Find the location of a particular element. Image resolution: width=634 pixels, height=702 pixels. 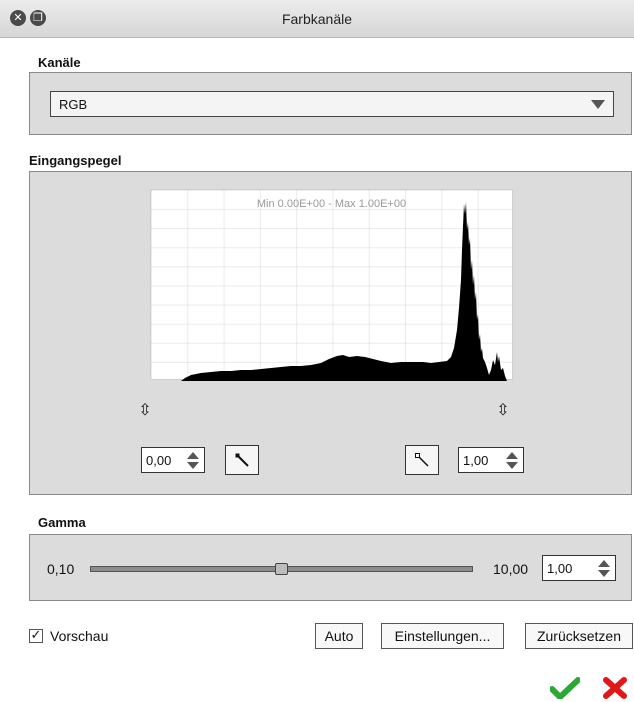

channels-label: Kanäle is located at coordinates (59, 62).